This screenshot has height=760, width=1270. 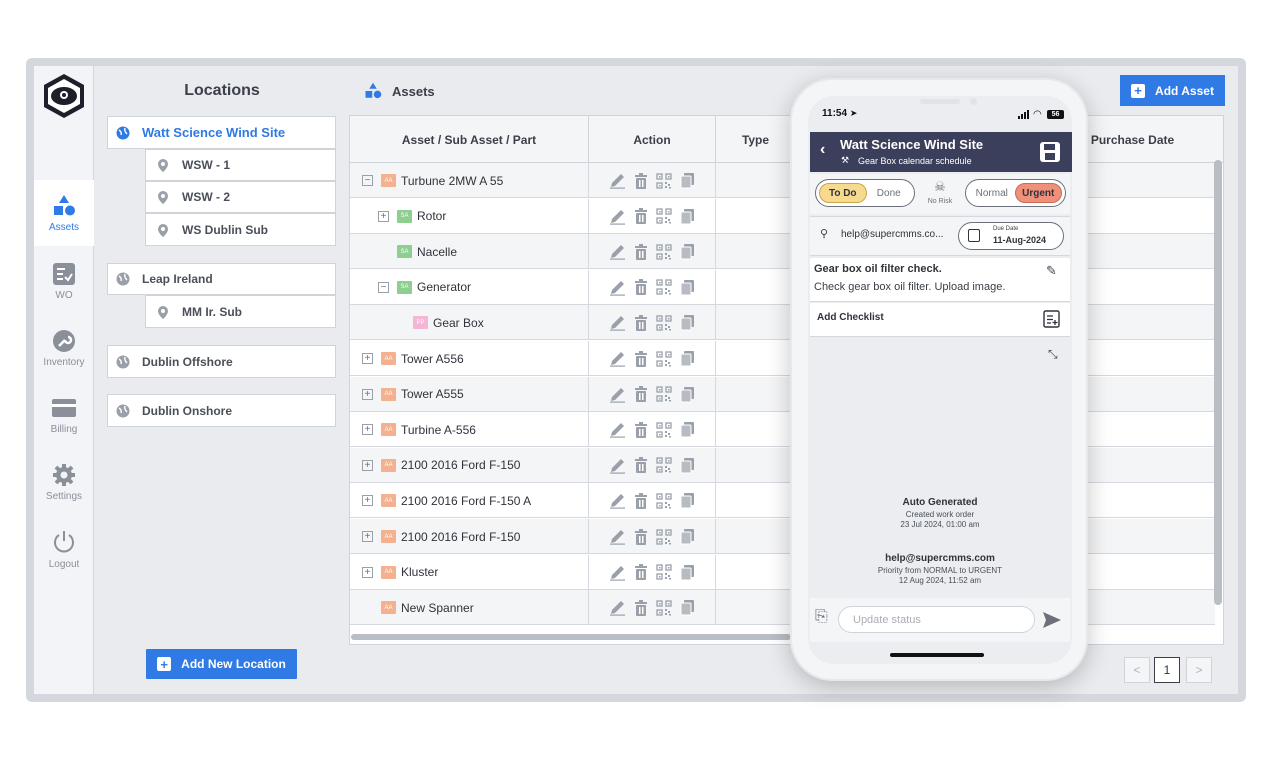 What do you see at coordinates (992, 193) in the screenshot?
I see `normal-button: Normal` at bounding box center [992, 193].